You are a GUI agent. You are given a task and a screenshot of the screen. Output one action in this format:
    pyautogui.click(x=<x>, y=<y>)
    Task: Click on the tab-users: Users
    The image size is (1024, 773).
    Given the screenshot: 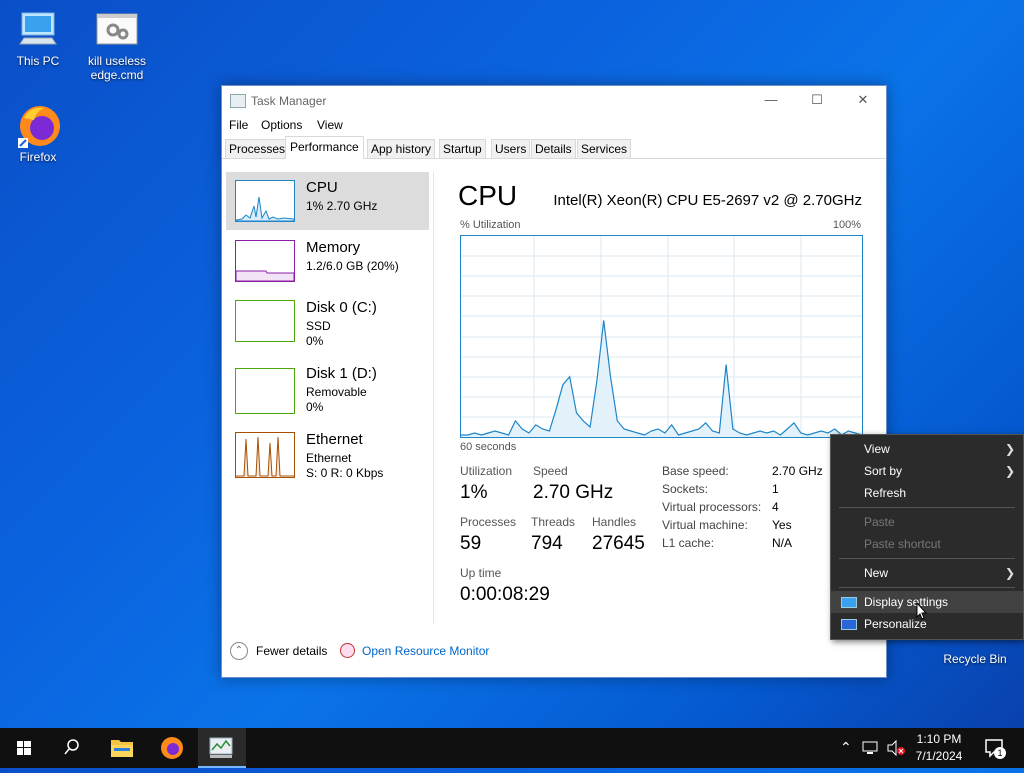 What is the action you would take?
    pyautogui.click(x=511, y=148)
    